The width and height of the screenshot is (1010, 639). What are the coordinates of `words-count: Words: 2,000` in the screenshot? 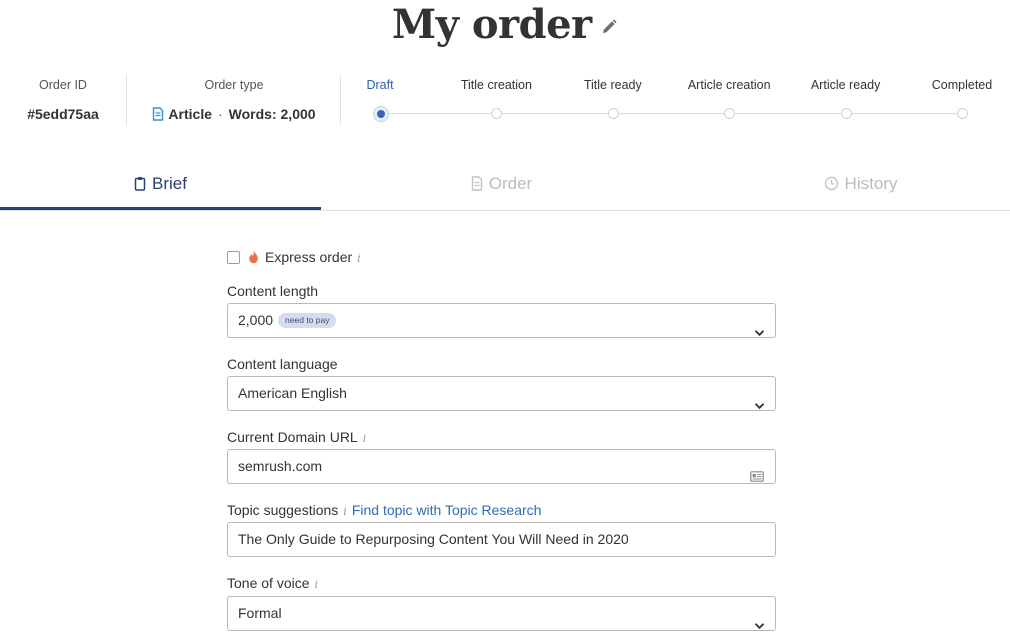 It's located at (272, 114).